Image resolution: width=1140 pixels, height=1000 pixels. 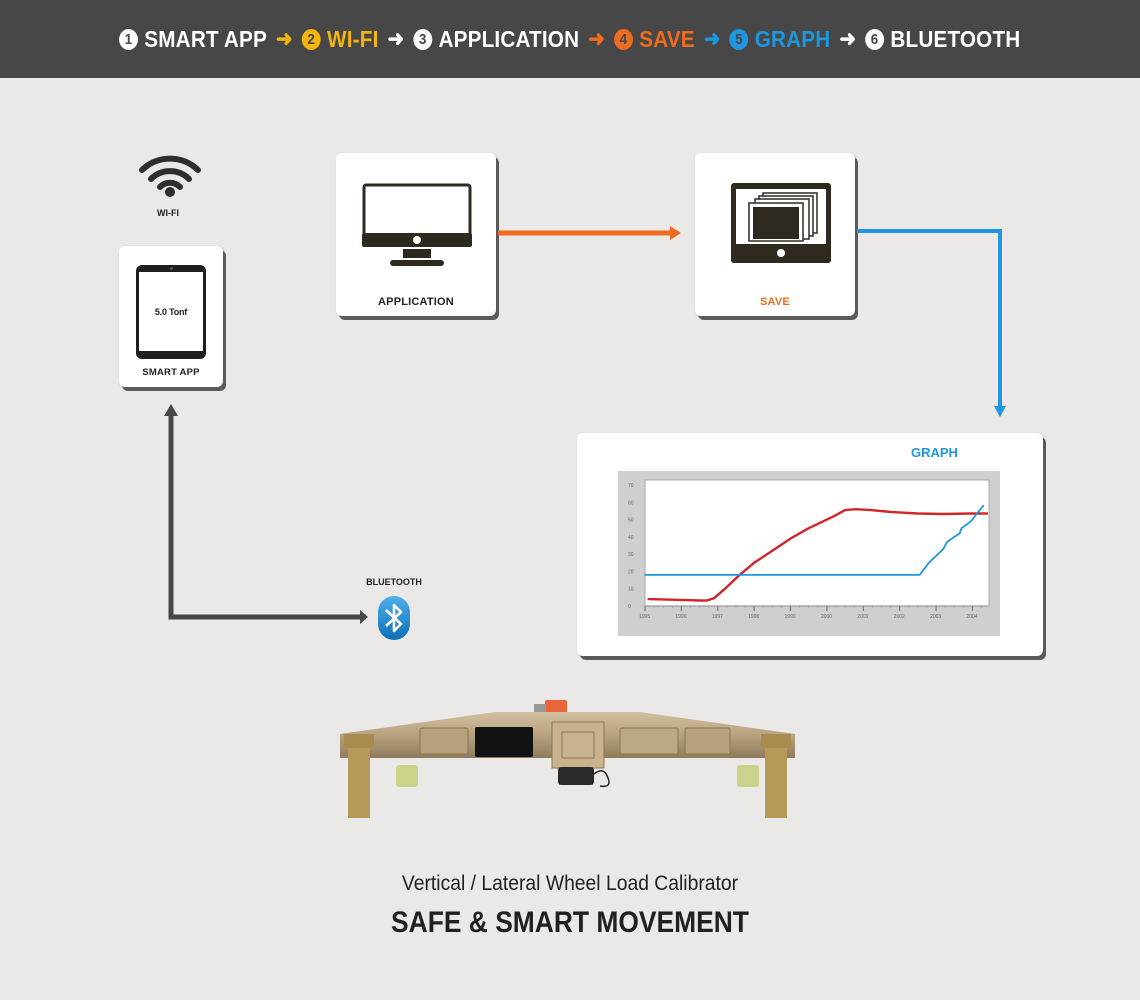 I want to click on wheel-load-calibrator-photo, so click(x=567, y=759).